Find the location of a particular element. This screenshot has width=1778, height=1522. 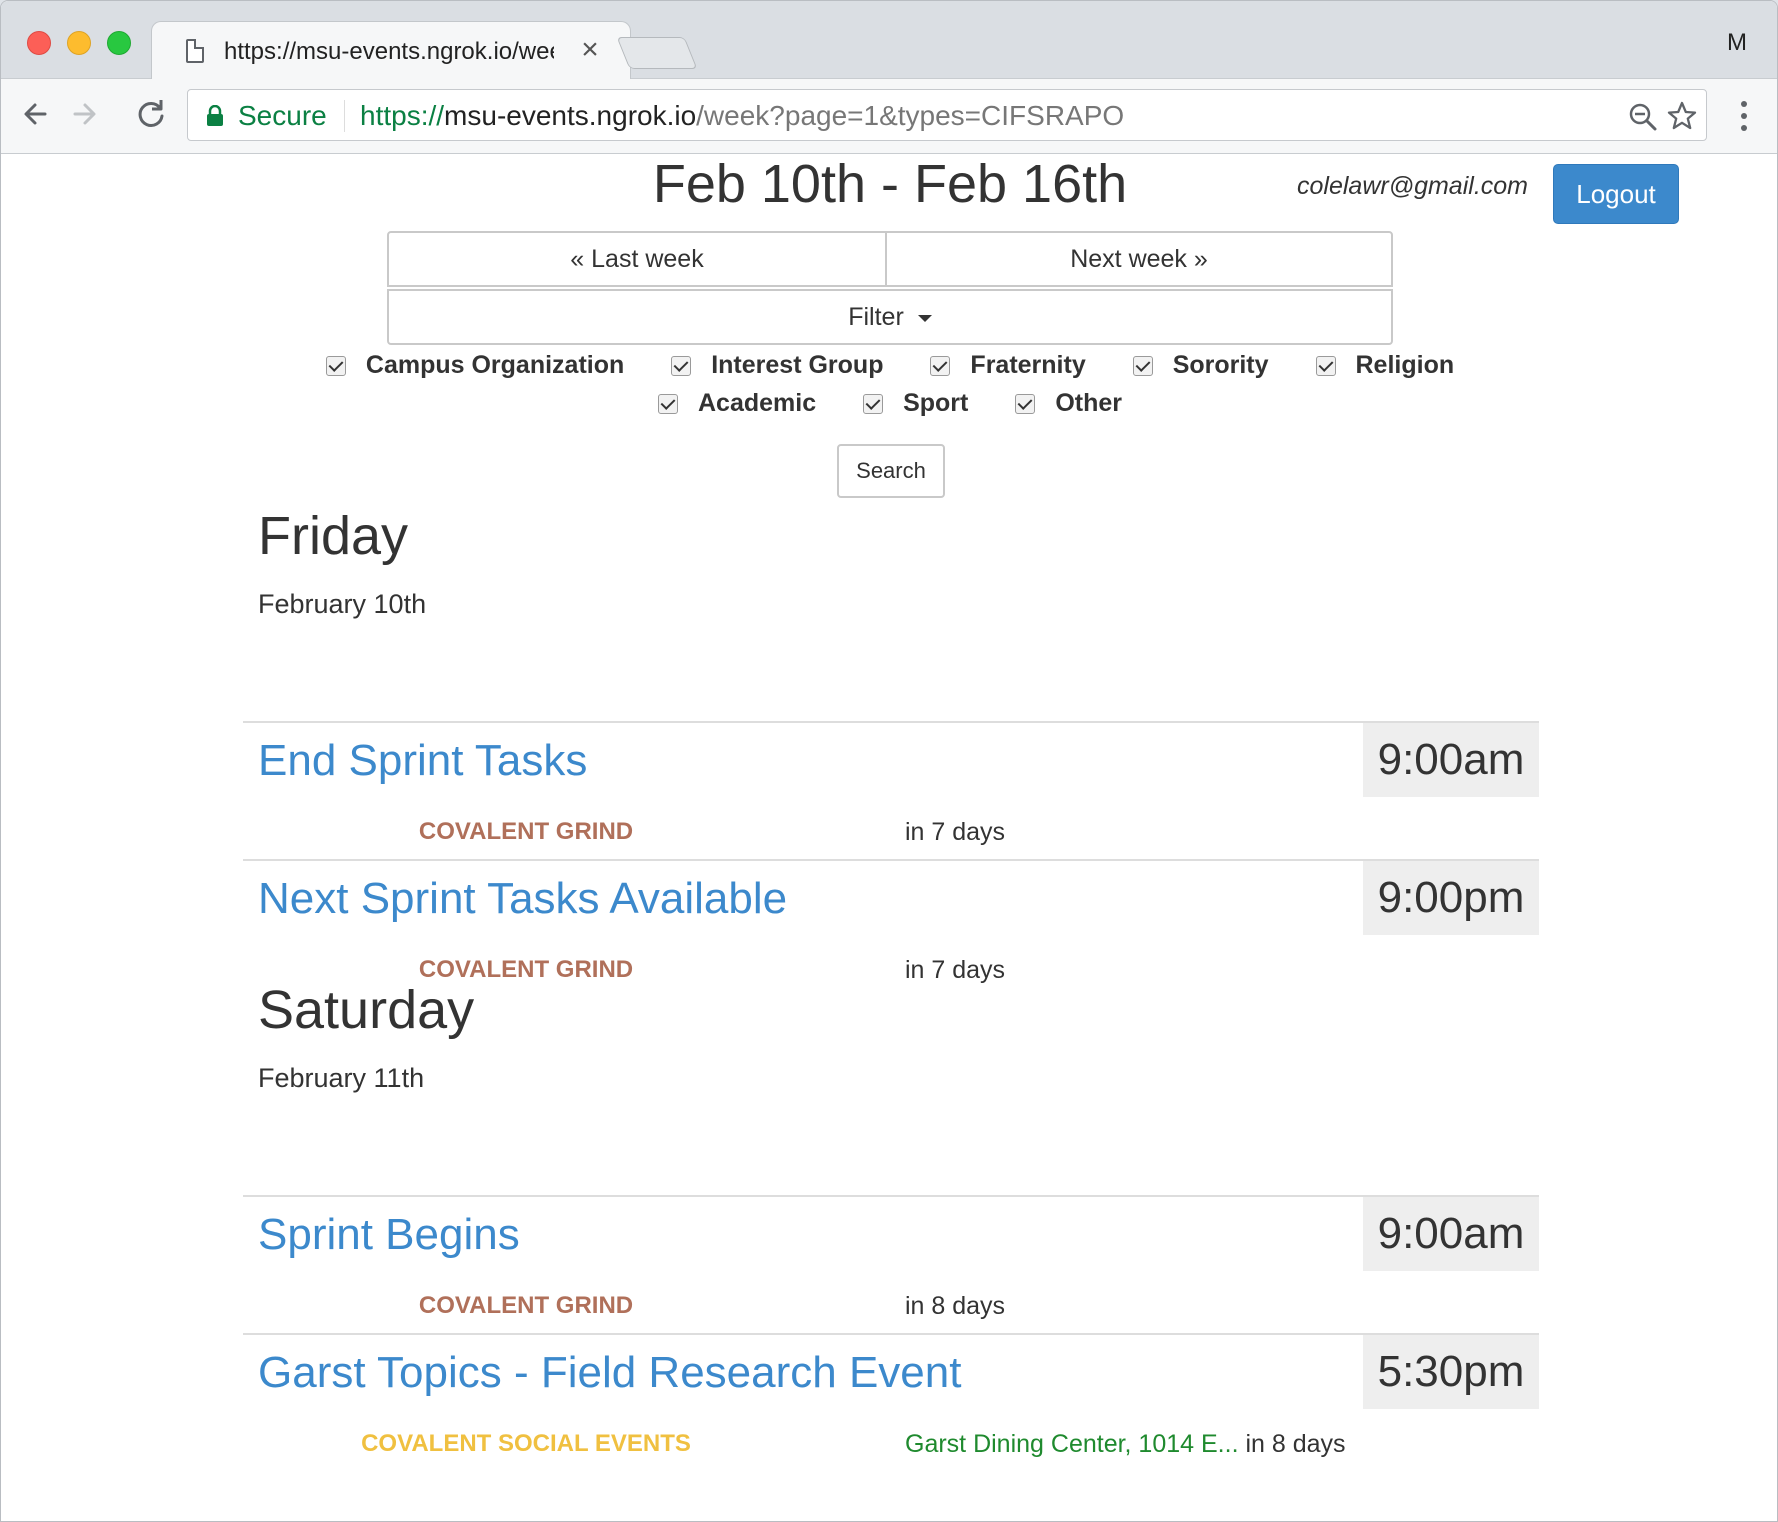

filter-label: Campus Organization is located at coordinates (495, 365).